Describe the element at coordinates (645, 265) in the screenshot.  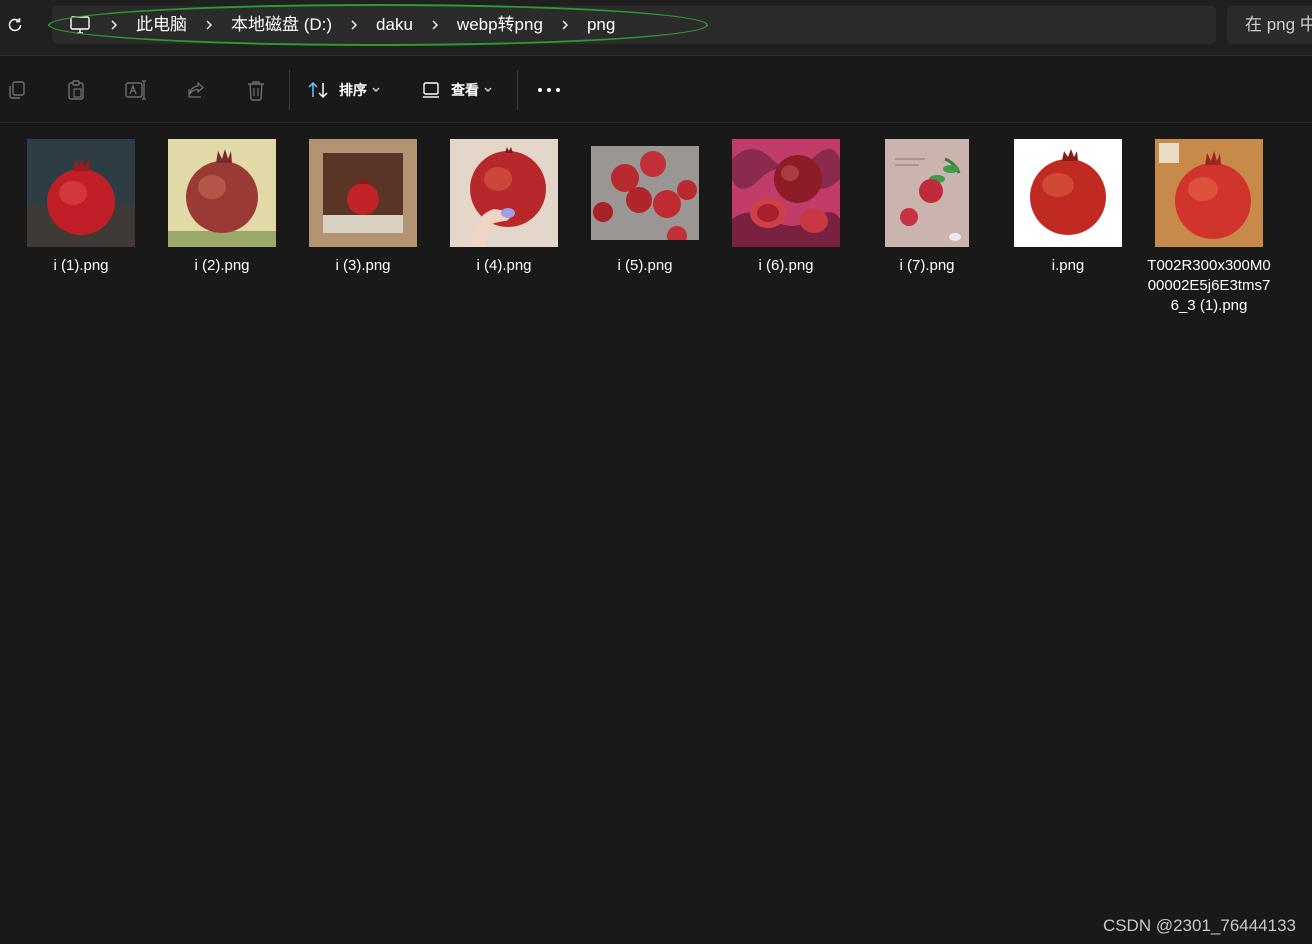
I see `file-name: i (5).png` at that location.